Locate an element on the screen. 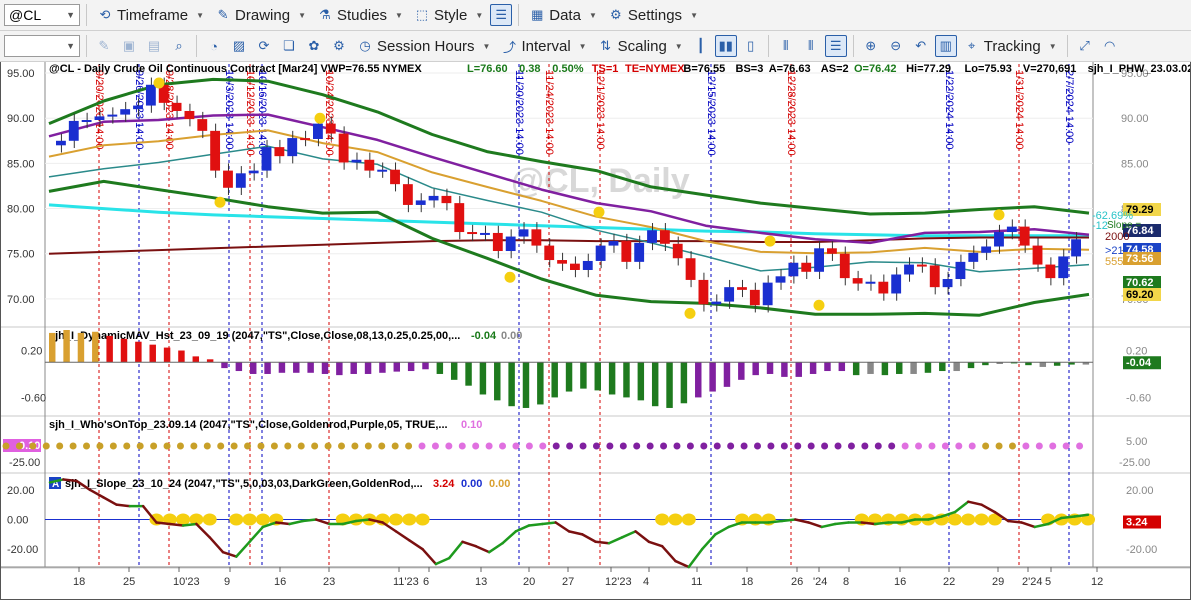  vertical-marker-label: 11/20/2023 14:00 is located at coordinates (519, 112).